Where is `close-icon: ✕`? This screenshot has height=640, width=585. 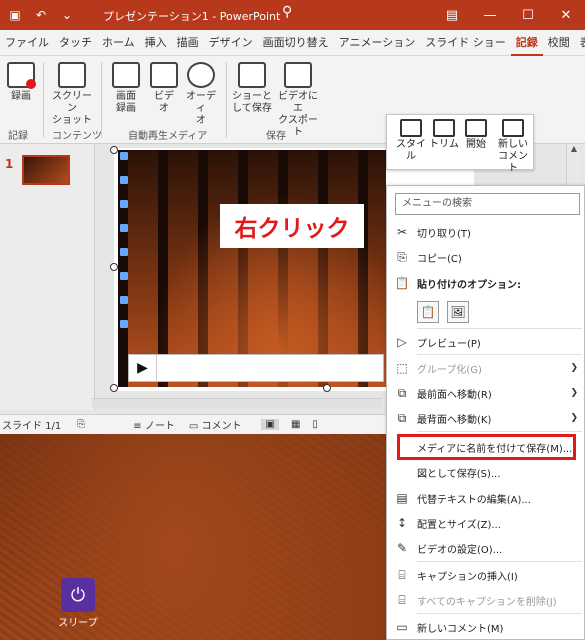
close-icon: ✕ is located at coordinates (566, 15).